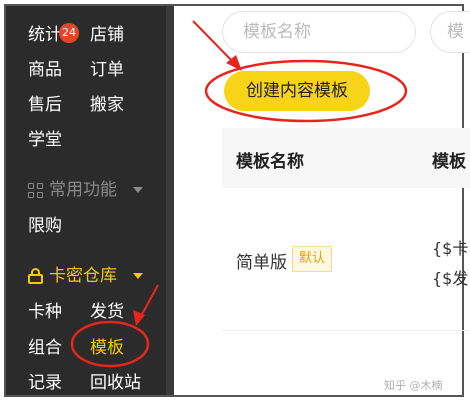 This screenshot has height=405, width=470. I want to click on watermark: 知乎 @木楠, so click(413, 385).